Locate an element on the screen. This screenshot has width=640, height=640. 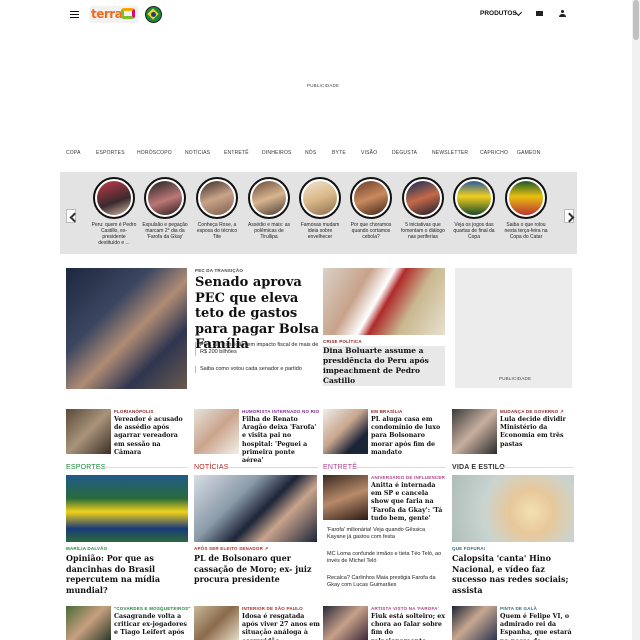
nav-item: ESPORTES is located at coordinates (110, 153).